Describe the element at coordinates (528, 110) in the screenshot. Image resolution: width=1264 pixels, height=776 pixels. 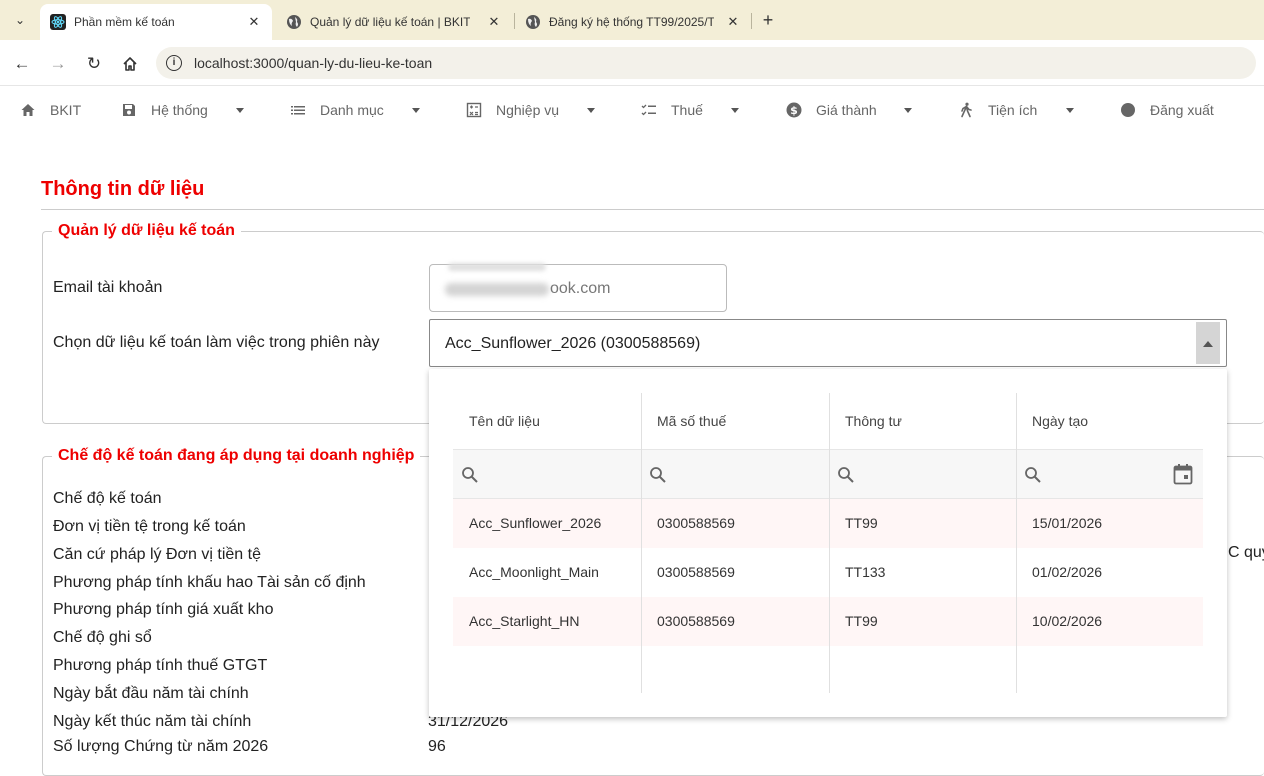
I see `menu-label: Nghiệp vụ` at that location.